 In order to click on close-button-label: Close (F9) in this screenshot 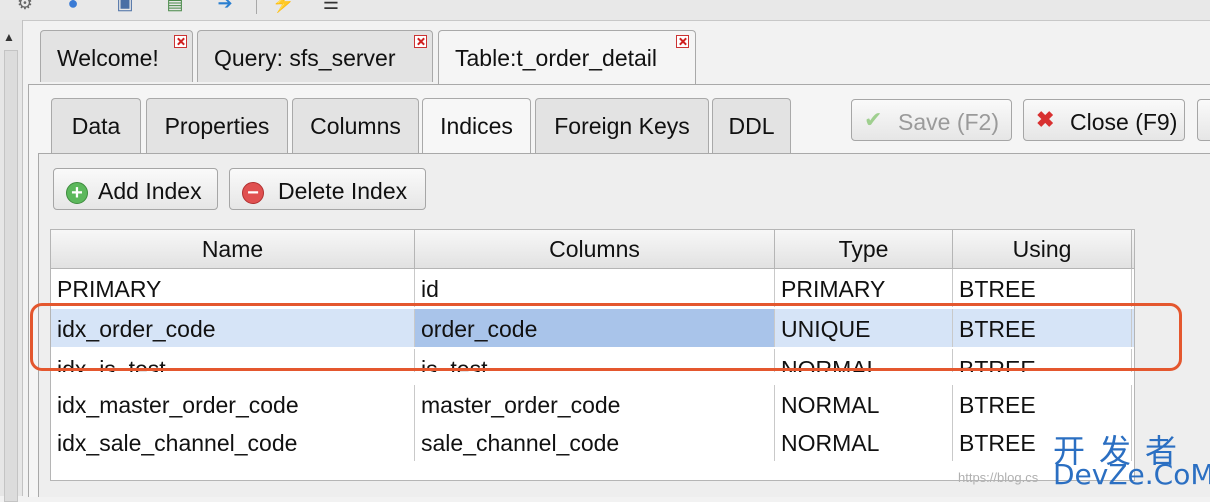, I will do `click(1124, 122)`.